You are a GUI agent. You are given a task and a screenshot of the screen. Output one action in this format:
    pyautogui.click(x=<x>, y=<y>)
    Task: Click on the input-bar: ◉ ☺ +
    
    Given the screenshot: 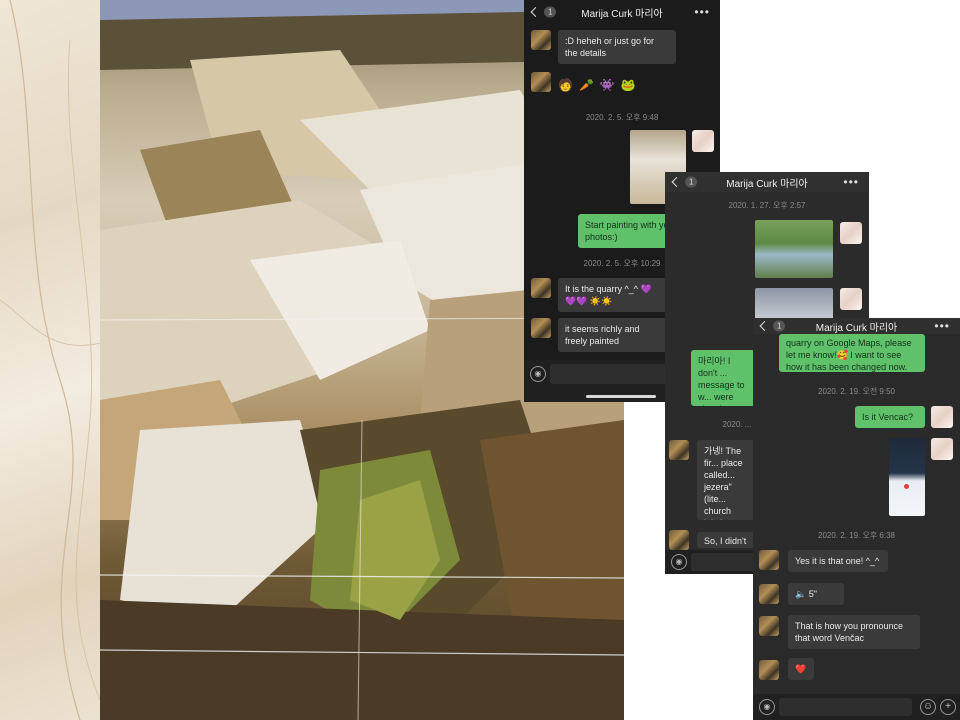 What is the action you would take?
    pyautogui.click(x=856, y=707)
    